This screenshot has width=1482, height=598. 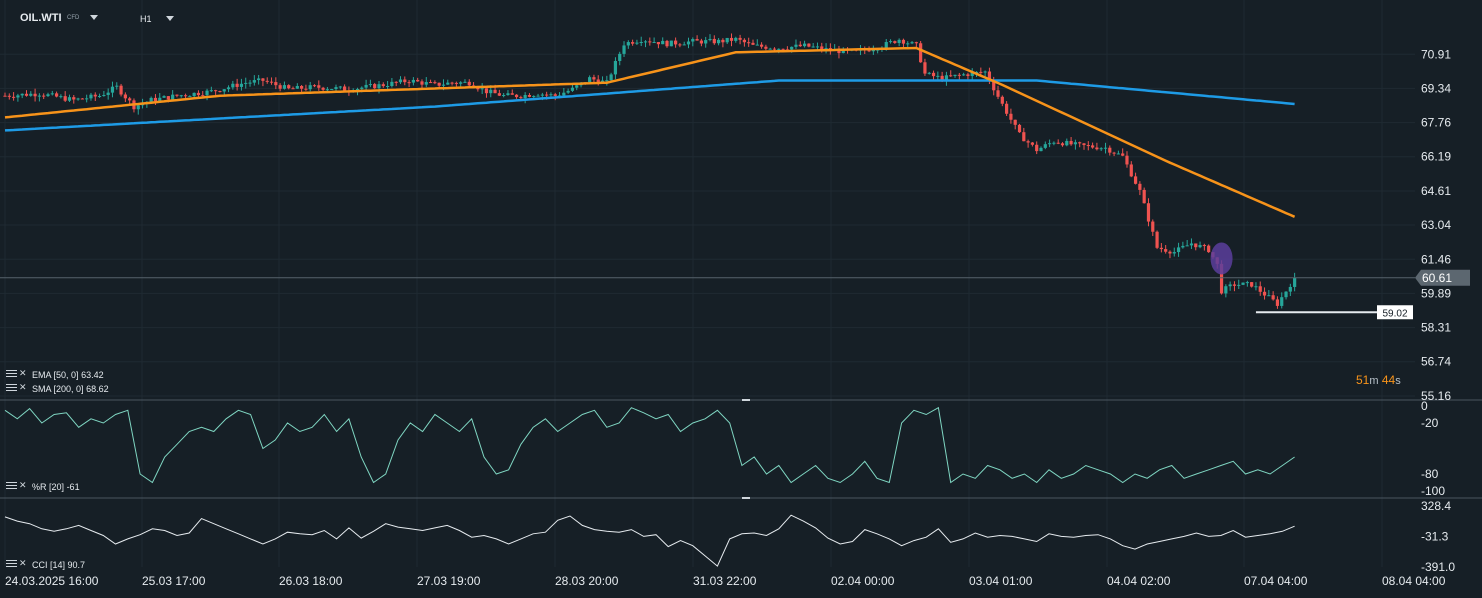 I want to click on wr-tick-label: -20, so click(x=1430, y=423).